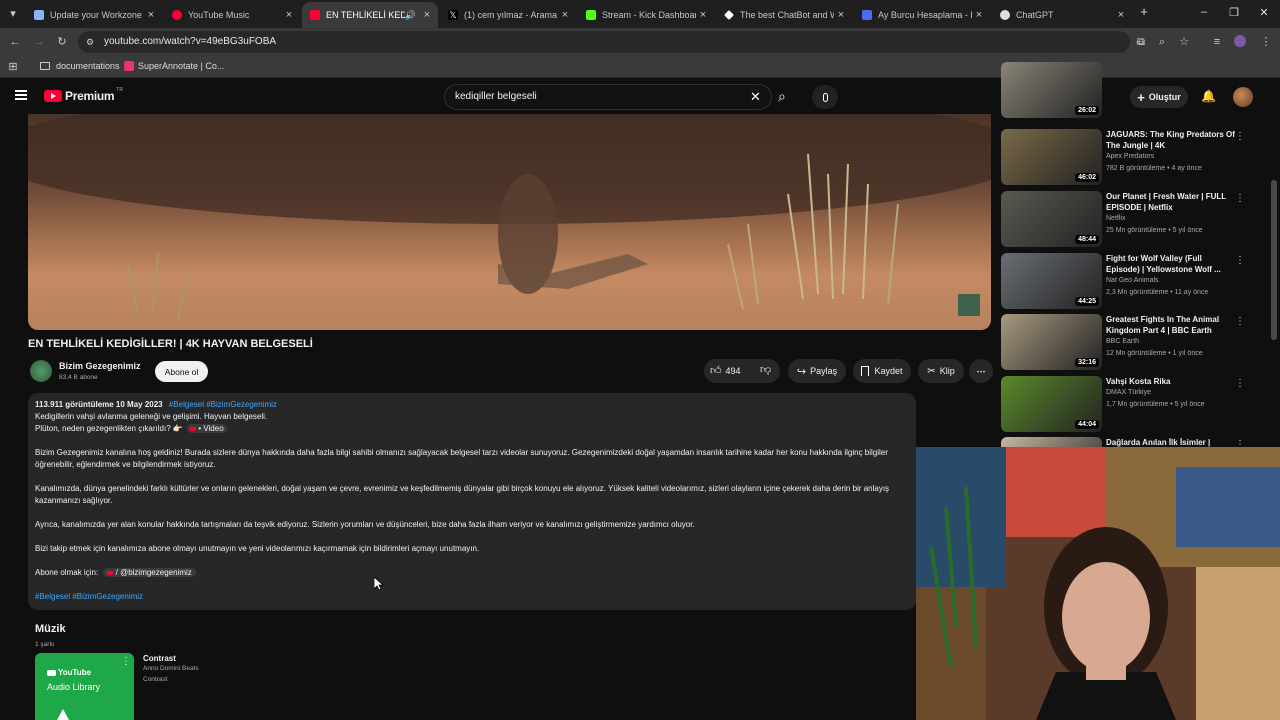 This screenshot has height=720, width=1280. Describe the element at coordinates (611, 42) in the screenshot. I see `address-bar: ⚙ youtube.com/watch?v=49eBG3uFOBA ▭` at that location.